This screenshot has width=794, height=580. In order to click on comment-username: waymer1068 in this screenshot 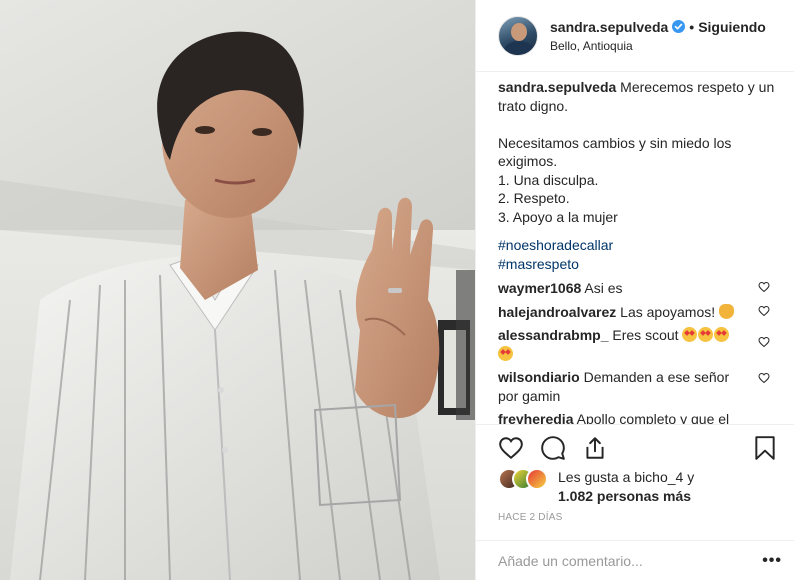, I will do `click(539, 288)`.